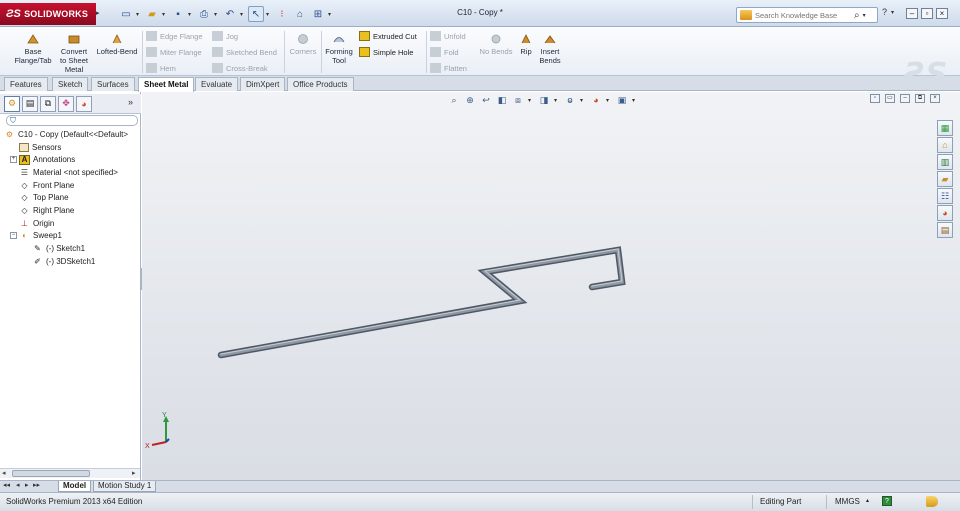 This screenshot has width=960, height=511. I want to click on scrollbar-thumb, so click(51, 473).